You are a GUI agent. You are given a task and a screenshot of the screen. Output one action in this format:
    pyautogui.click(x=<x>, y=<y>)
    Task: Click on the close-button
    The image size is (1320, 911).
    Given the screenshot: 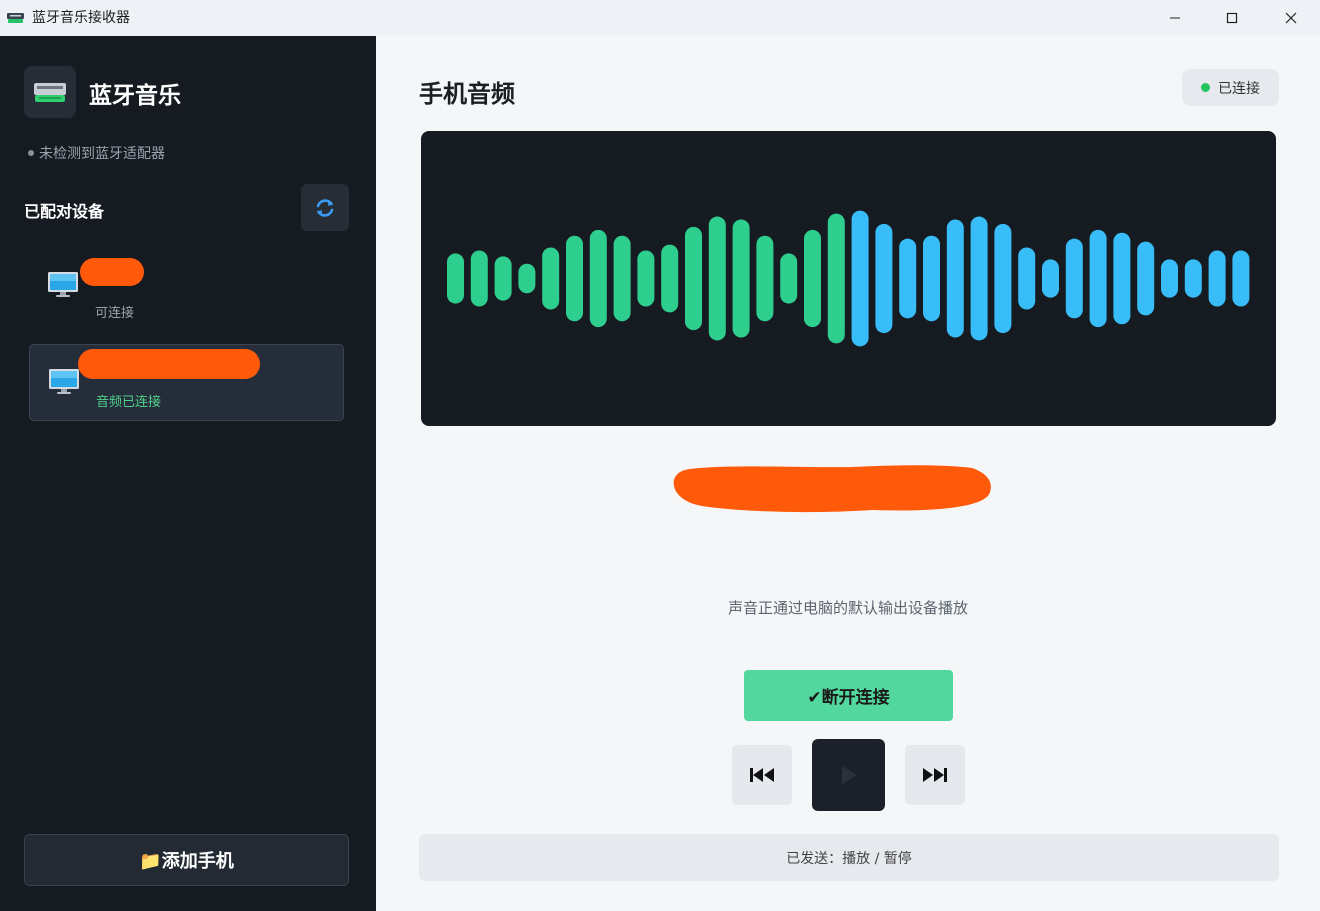 What is the action you would take?
    pyautogui.click(x=1291, y=18)
    